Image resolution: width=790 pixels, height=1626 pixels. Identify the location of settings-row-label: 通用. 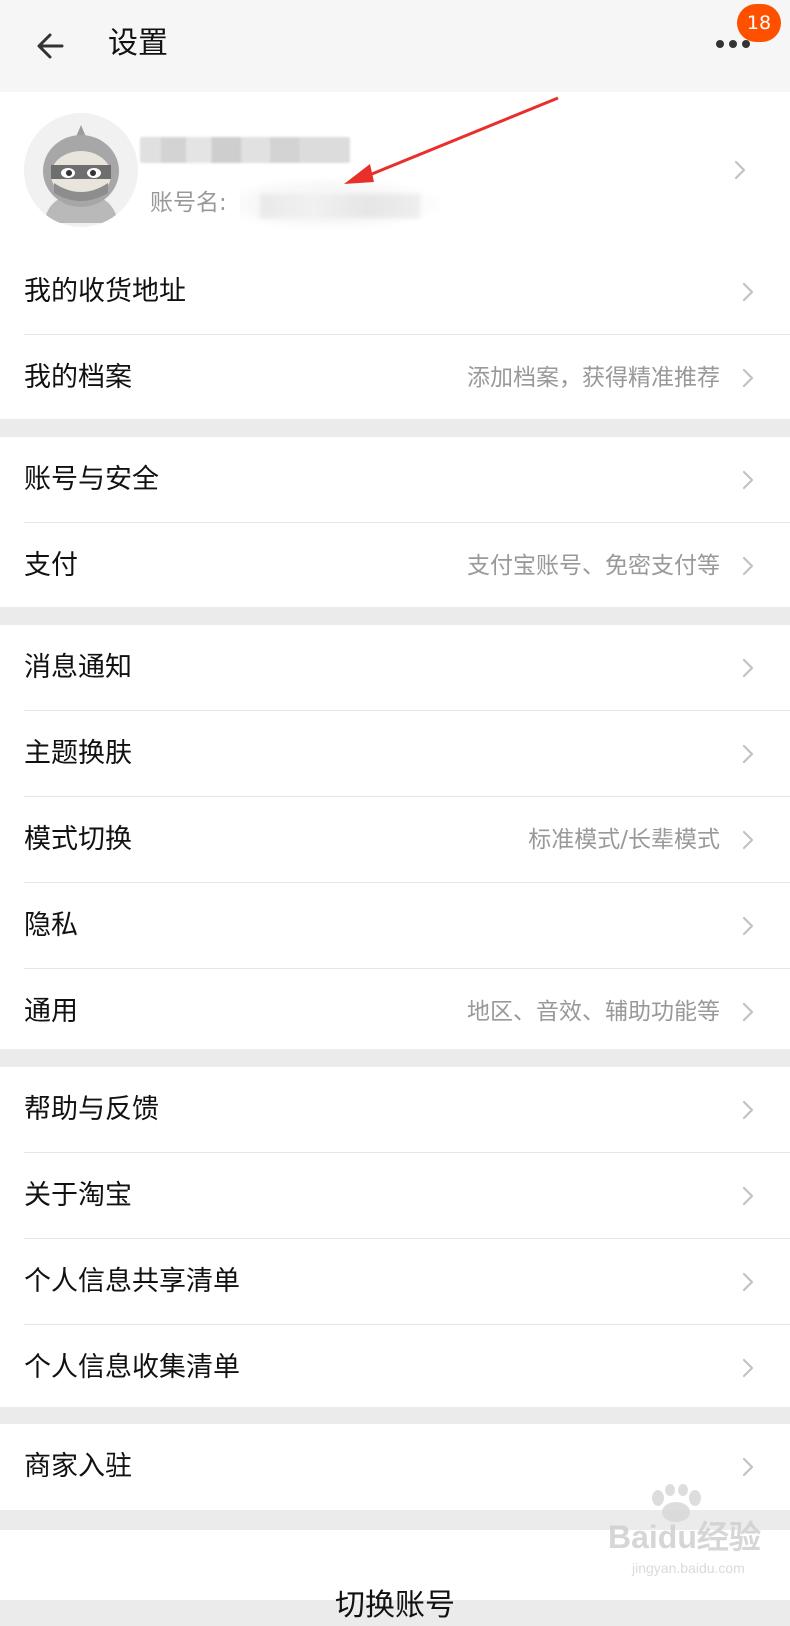
(51, 1011).